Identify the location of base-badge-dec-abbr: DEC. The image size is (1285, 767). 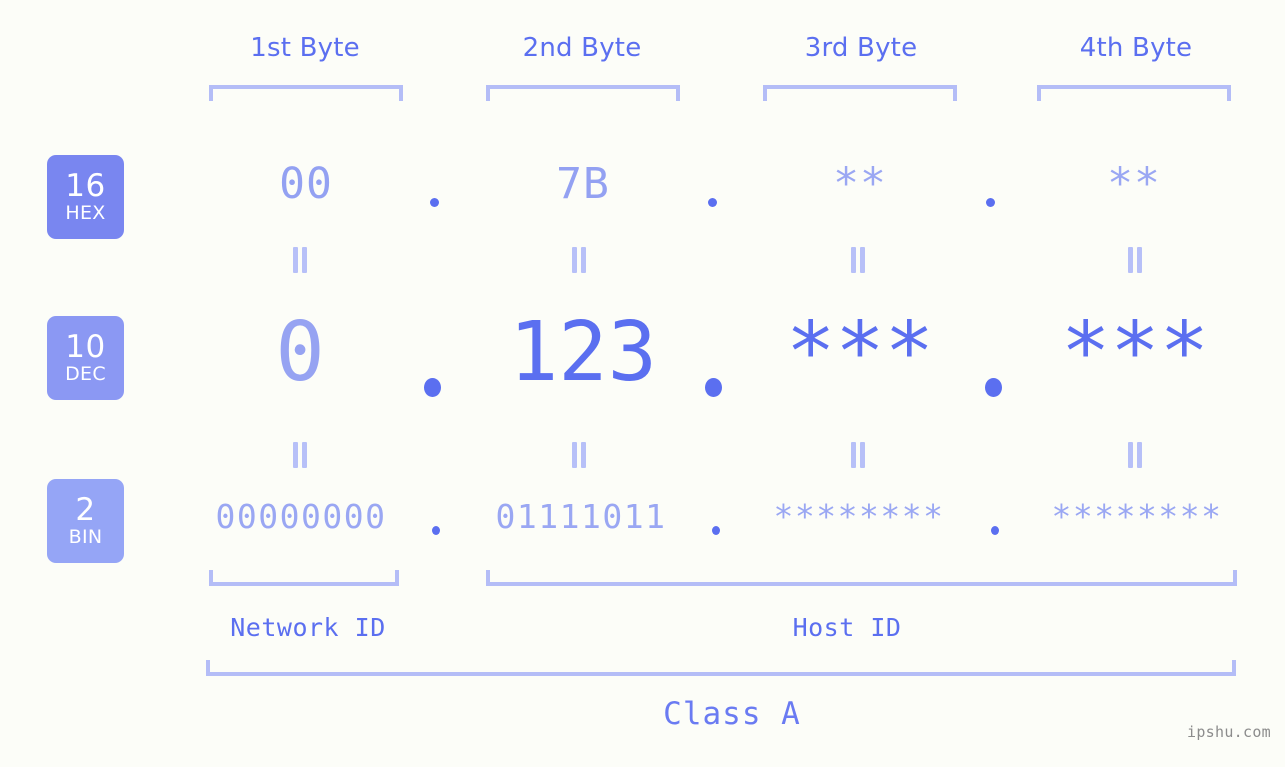
(85, 374).